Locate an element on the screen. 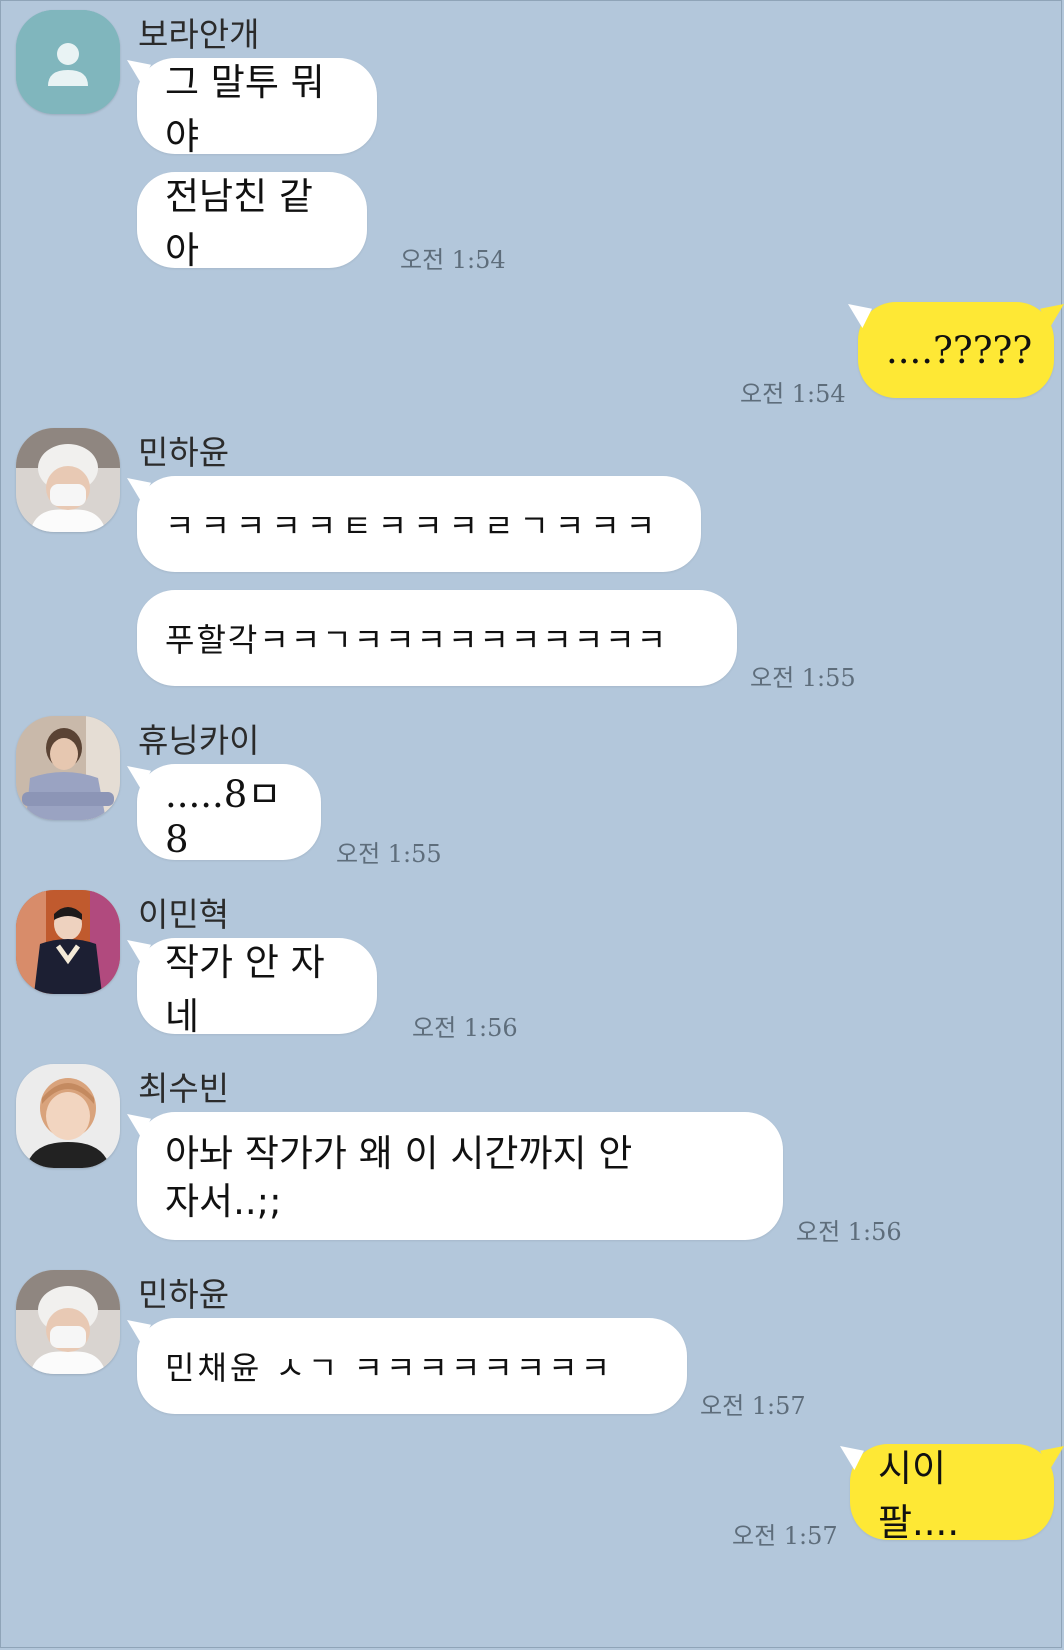  message-bubble: ㅋㅋㅋㅋㅋㅌㅋㅋㅋㄹㄱㅋㅋㅋ is located at coordinates (419, 524).